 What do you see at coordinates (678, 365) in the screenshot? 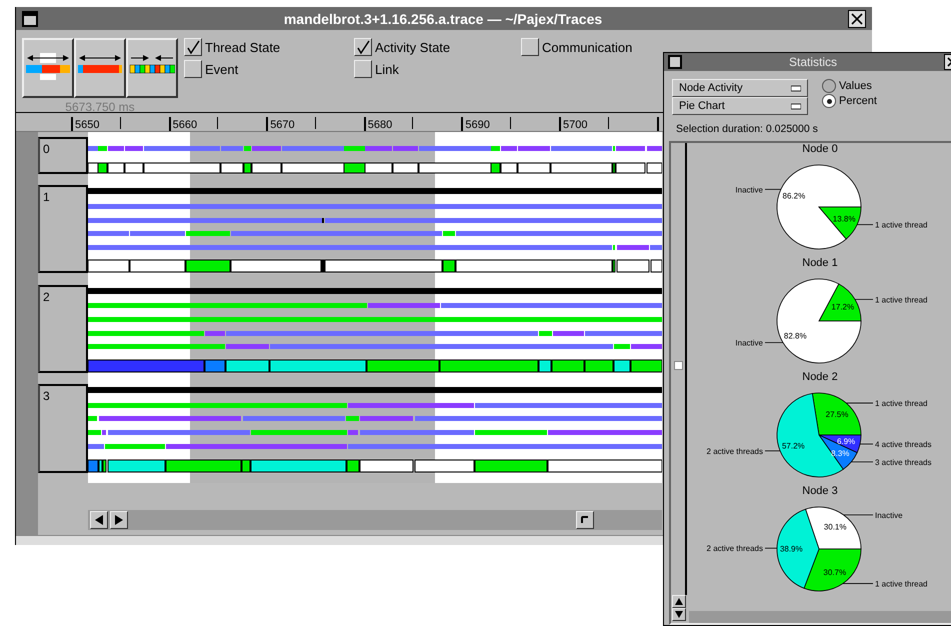
I see `scroll-marker` at bounding box center [678, 365].